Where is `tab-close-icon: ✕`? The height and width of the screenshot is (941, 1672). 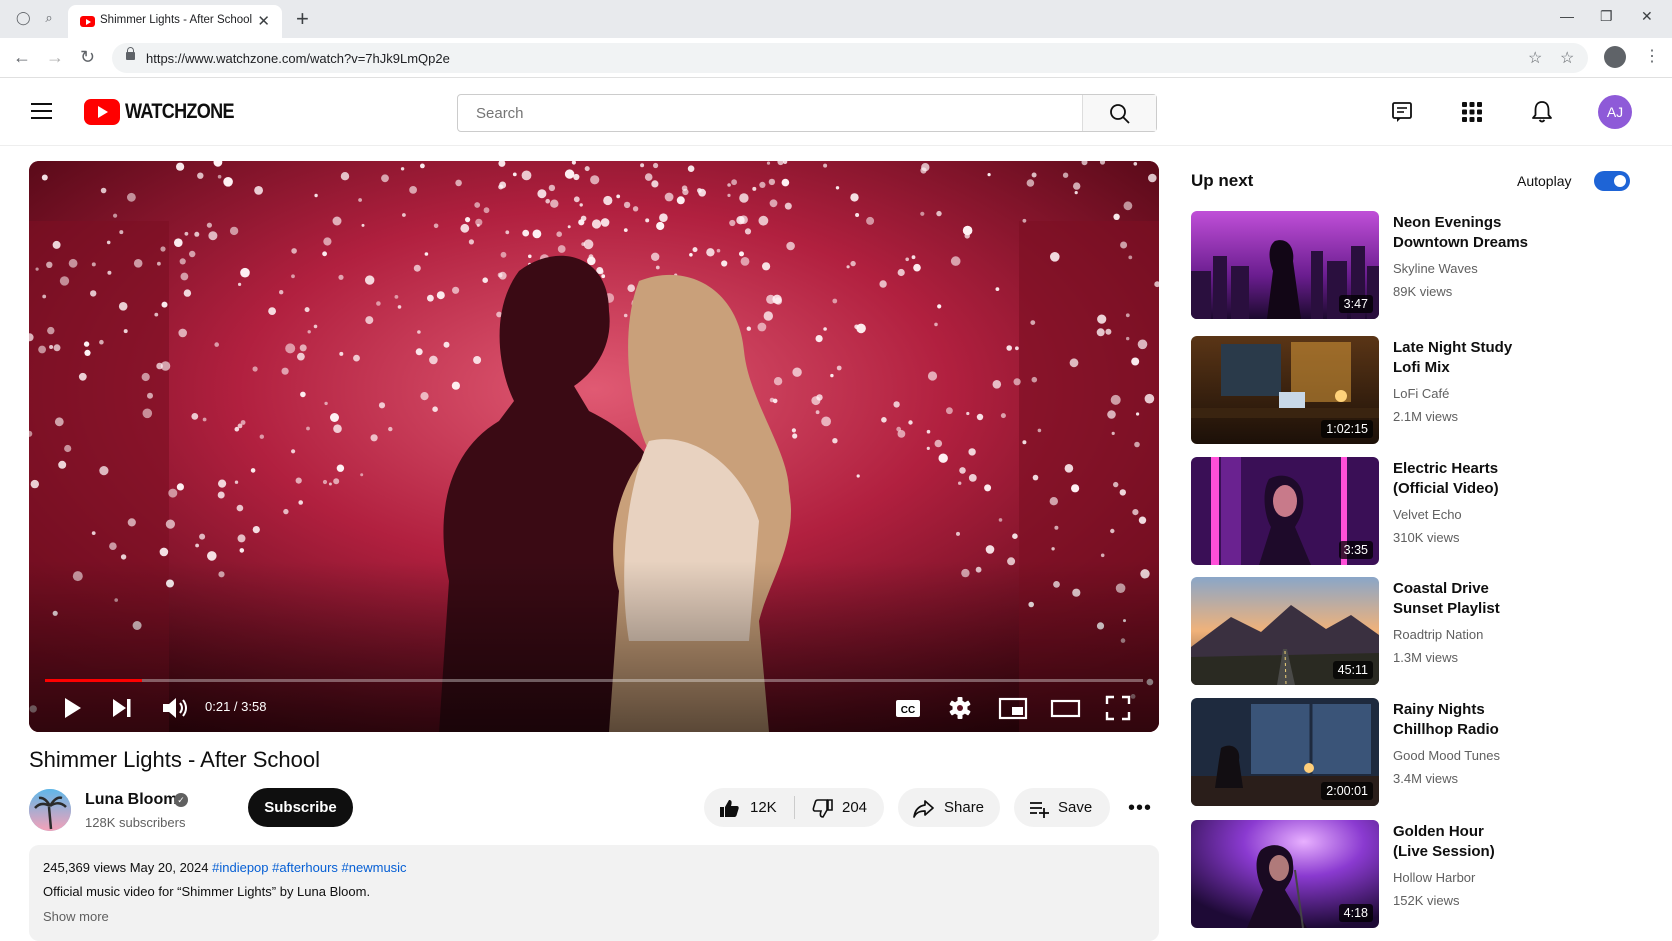 tab-close-icon: ✕ is located at coordinates (263, 21).